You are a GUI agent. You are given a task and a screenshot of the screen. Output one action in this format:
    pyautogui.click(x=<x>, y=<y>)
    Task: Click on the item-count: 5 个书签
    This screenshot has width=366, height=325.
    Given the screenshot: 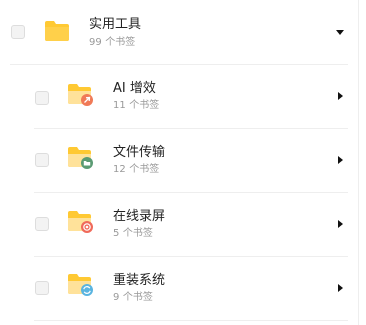 What is the action you would take?
    pyautogui.click(x=133, y=233)
    